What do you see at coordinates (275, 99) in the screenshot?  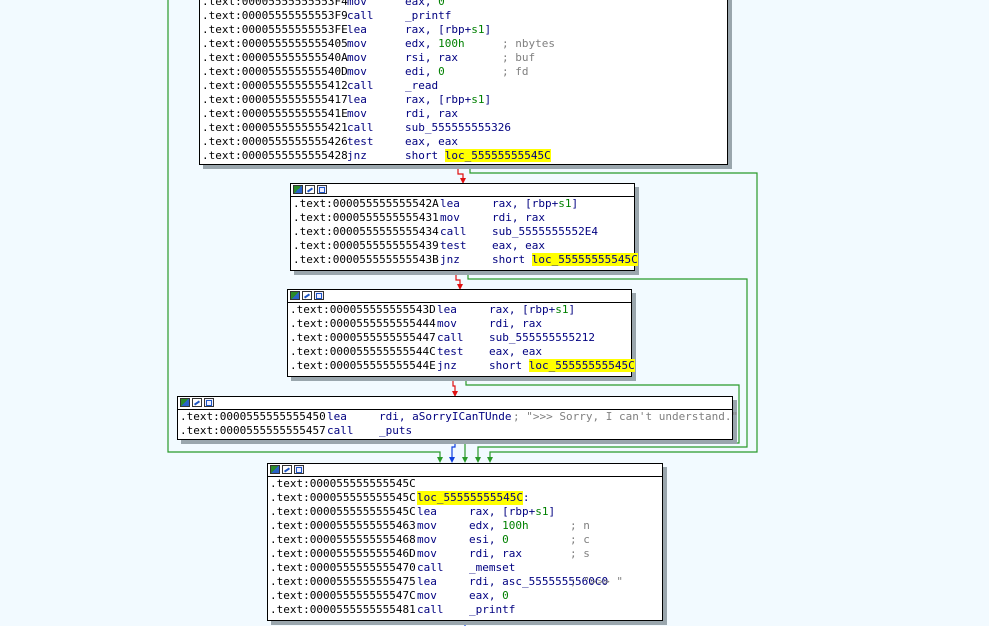 I see `asm-address: .text:0000555555555417` at bounding box center [275, 99].